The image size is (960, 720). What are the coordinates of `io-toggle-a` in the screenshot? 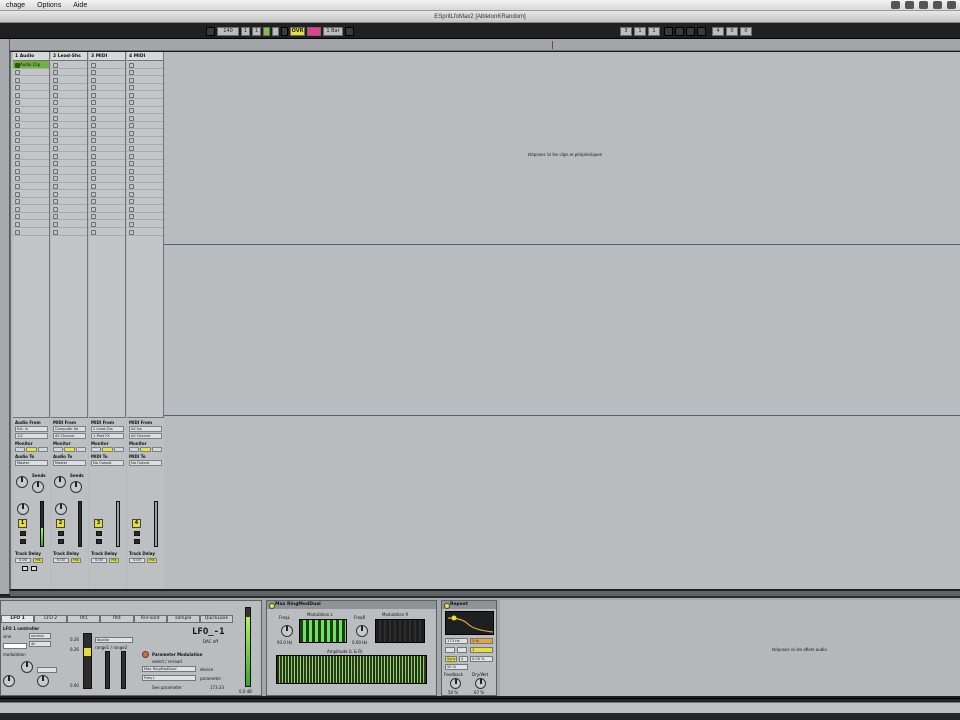 It's located at (25, 568).